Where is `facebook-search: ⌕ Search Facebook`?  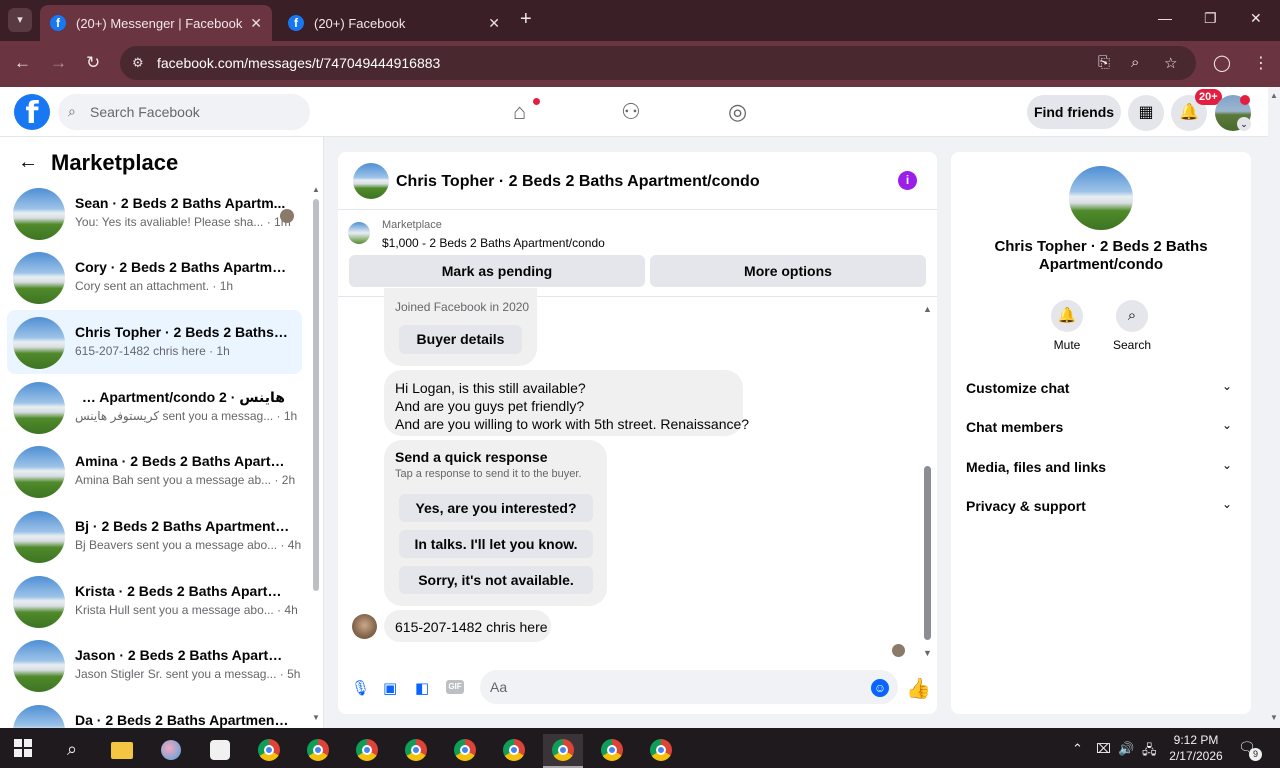
facebook-search: ⌕ Search Facebook is located at coordinates (184, 112).